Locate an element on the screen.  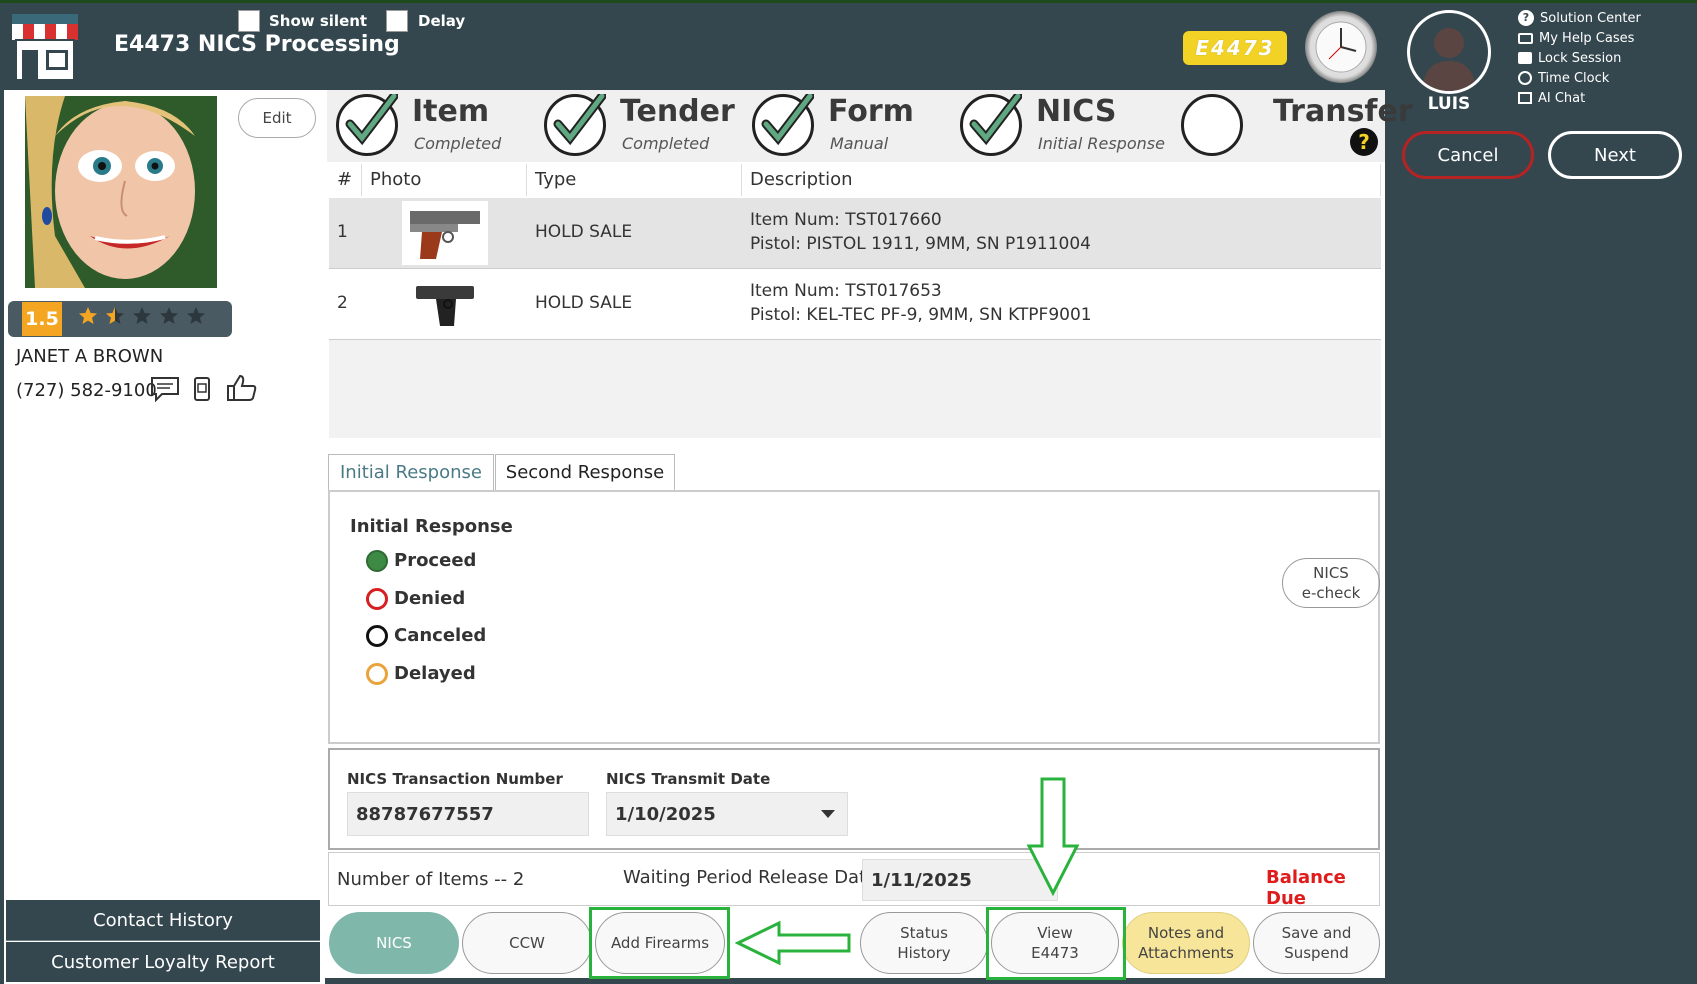
nics-transmit-date-select: 1/10/2025 is located at coordinates (727, 814).